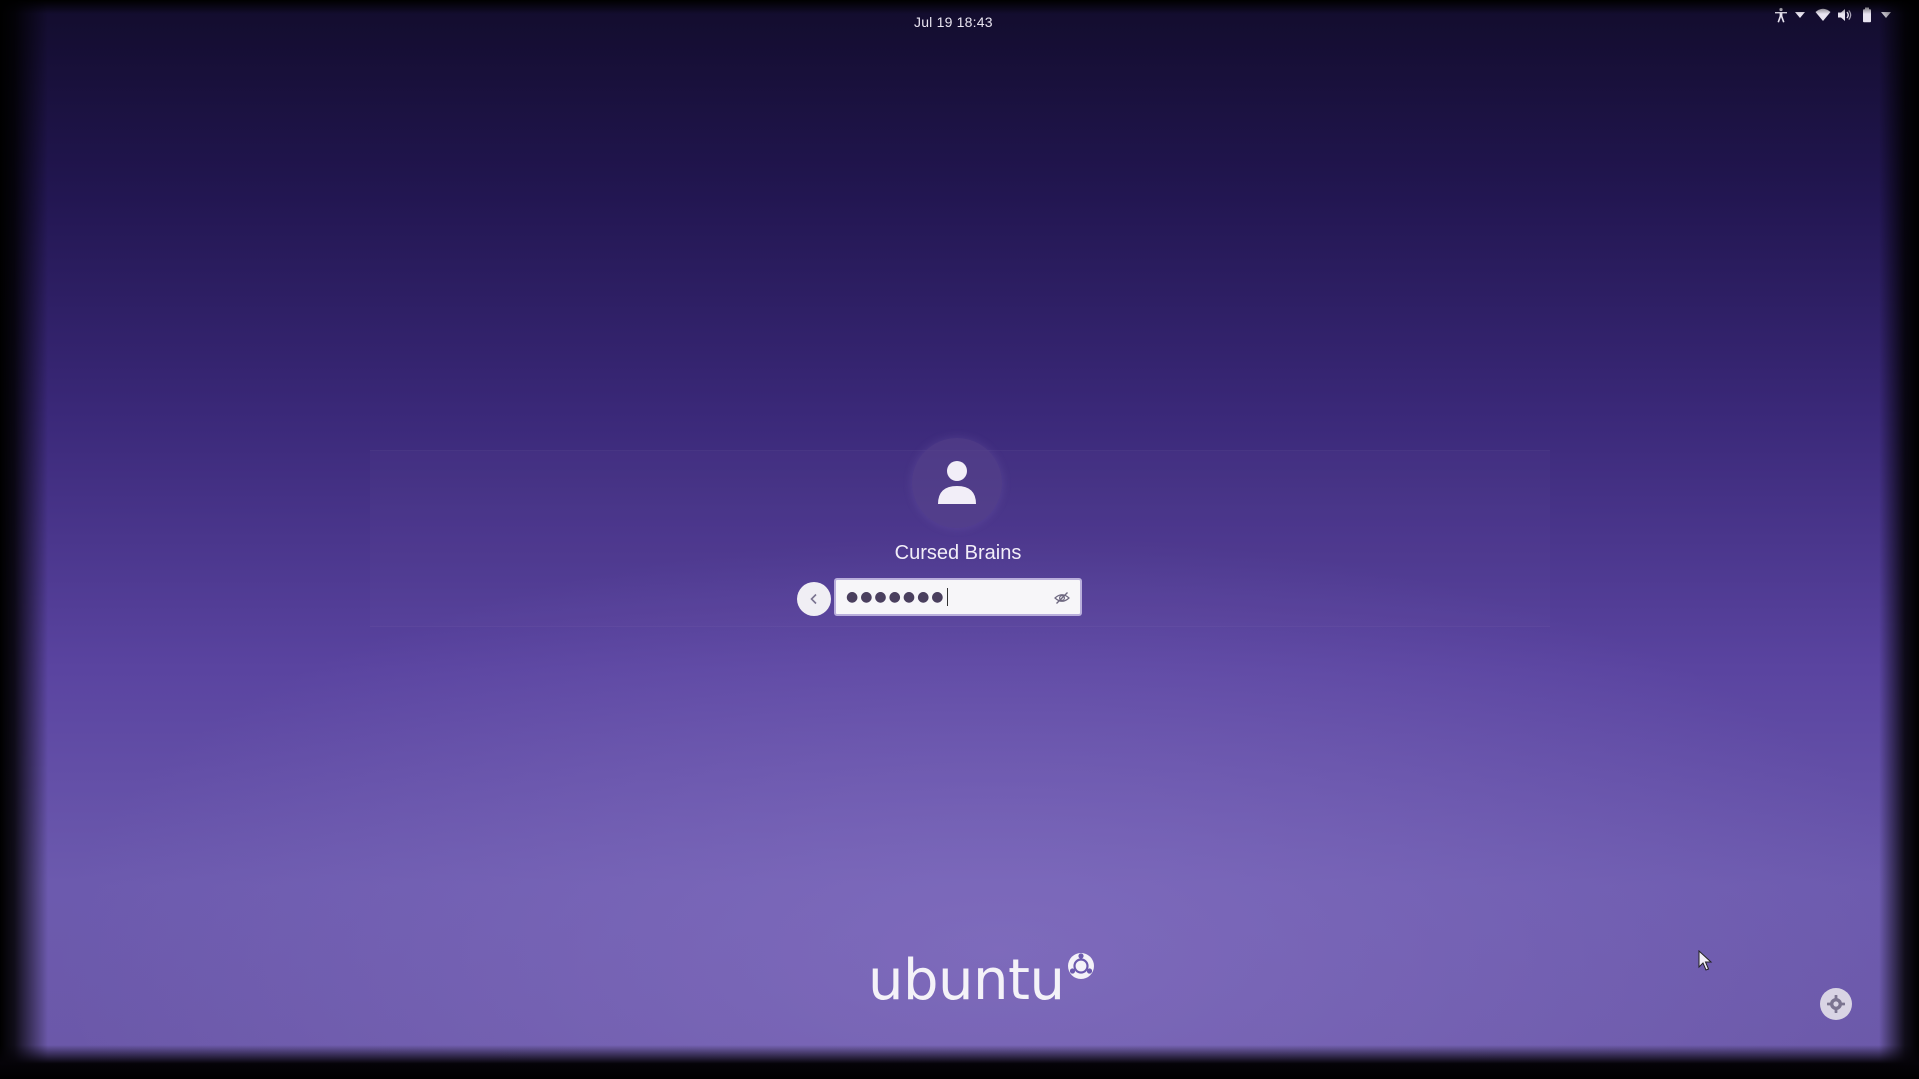 The width and height of the screenshot is (1919, 1079). I want to click on session-settings-button, so click(1836, 1004).